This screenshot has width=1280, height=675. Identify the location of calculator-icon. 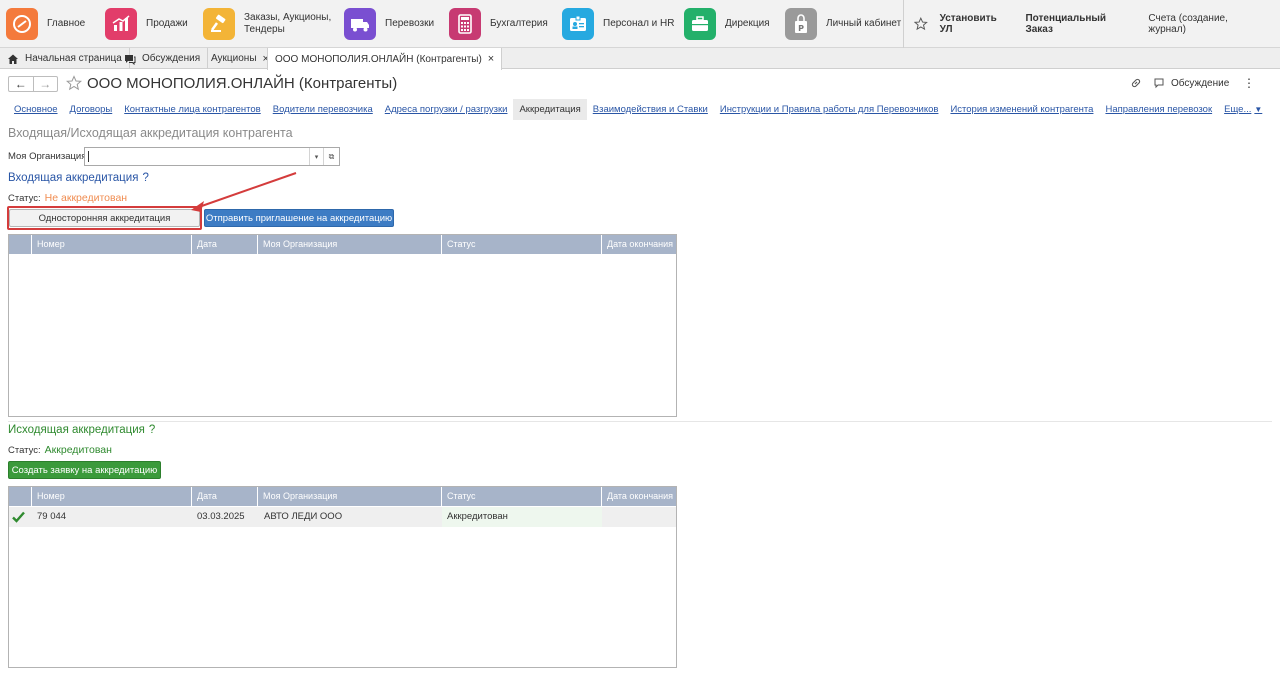
(465, 24).